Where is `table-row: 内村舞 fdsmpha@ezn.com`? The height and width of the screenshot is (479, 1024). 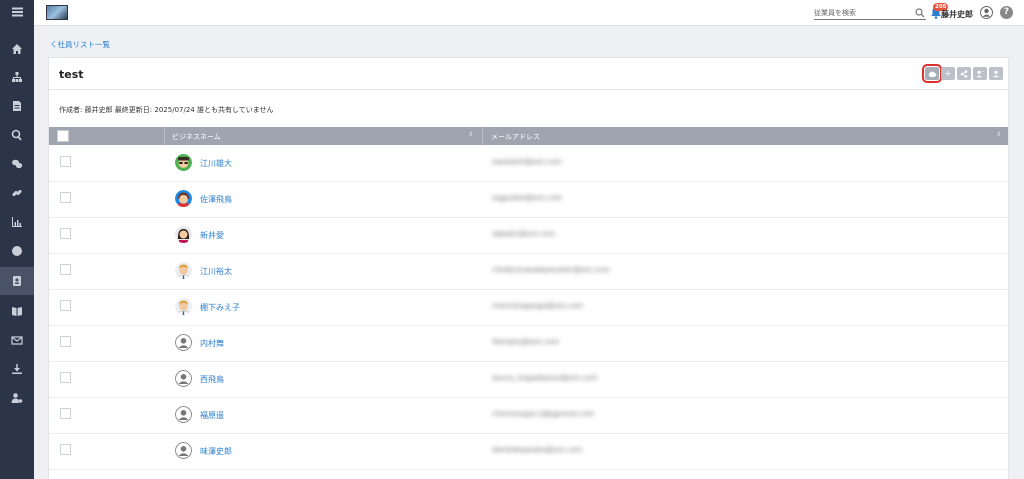 table-row: 内村舞 fdsmpha@ezn.com is located at coordinates (528, 344).